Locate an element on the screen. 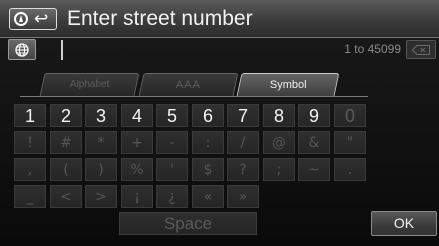 Image resolution: width=439 pixels, height=246 pixels. key-row2-3: + is located at coordinates (137, 142).